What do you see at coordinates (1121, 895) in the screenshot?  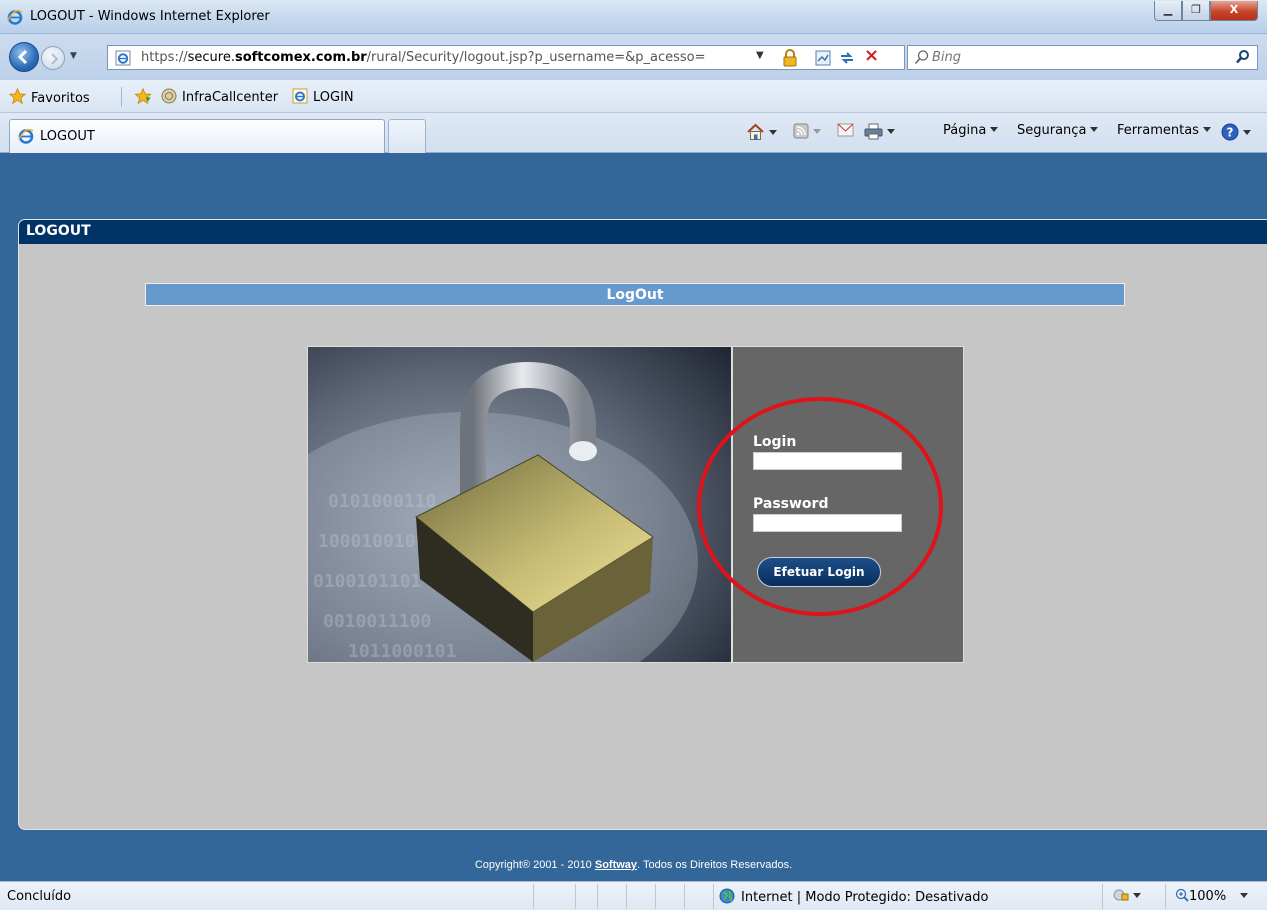 I see `protected-mode-icon` at bounding box center [1121, 895].